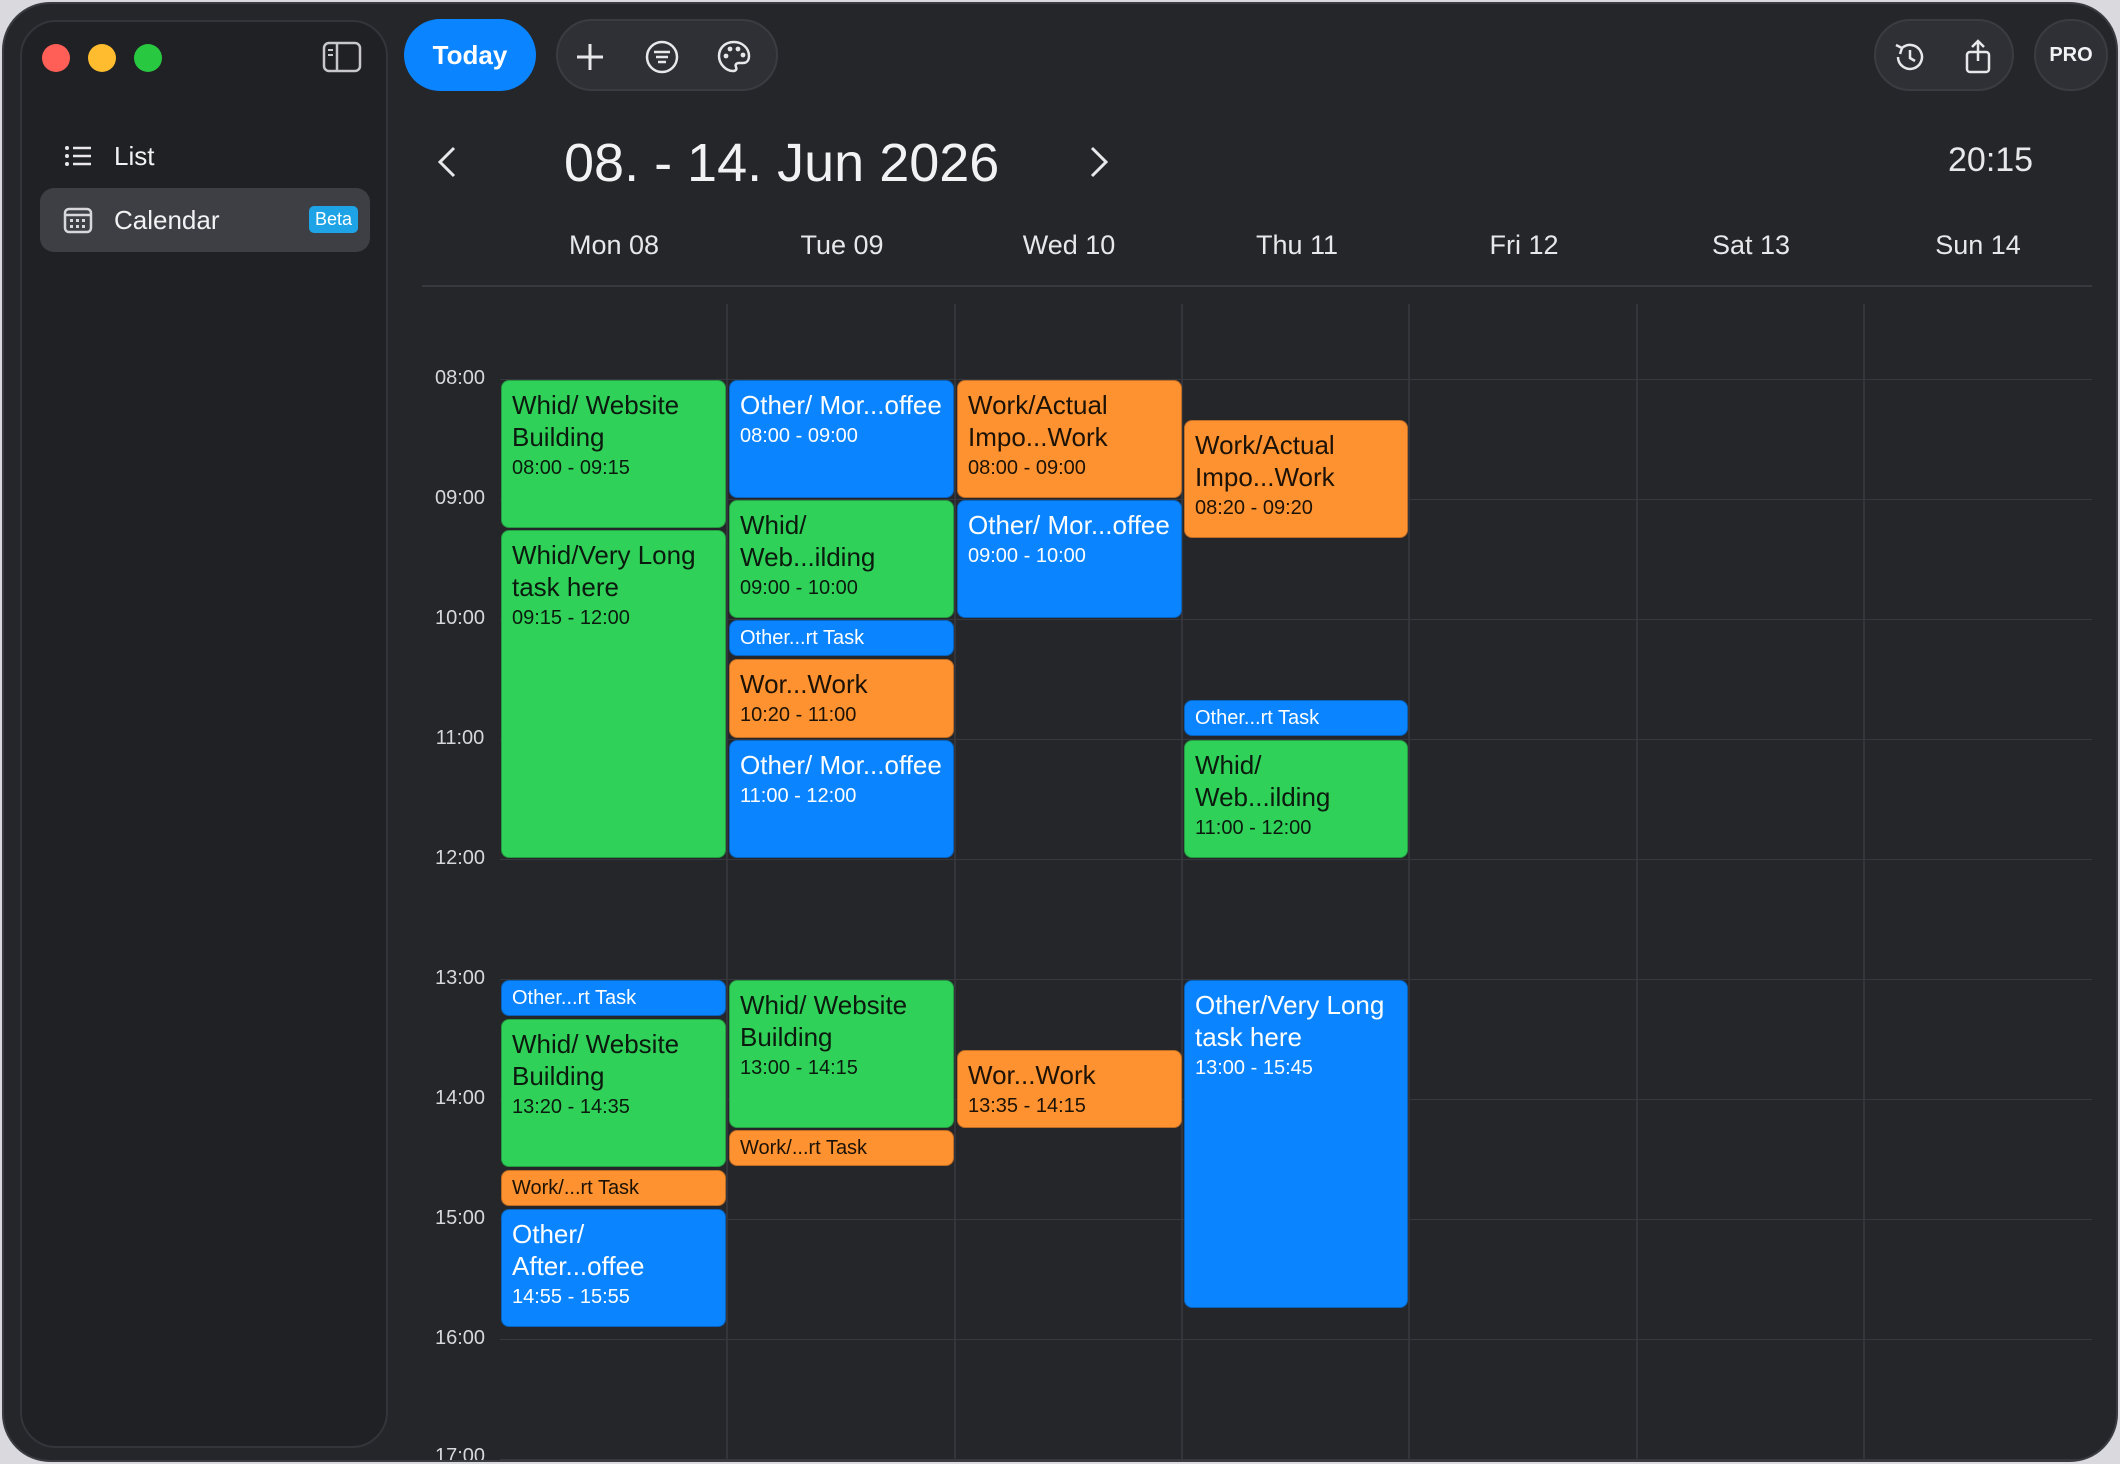 The height and width of the screenshot is (1464, 2120). What do you see at coordinates (1978, 245) in the screenshot?
I see `day-header-sun: Sun 14` at bounding box center [1978, 245].